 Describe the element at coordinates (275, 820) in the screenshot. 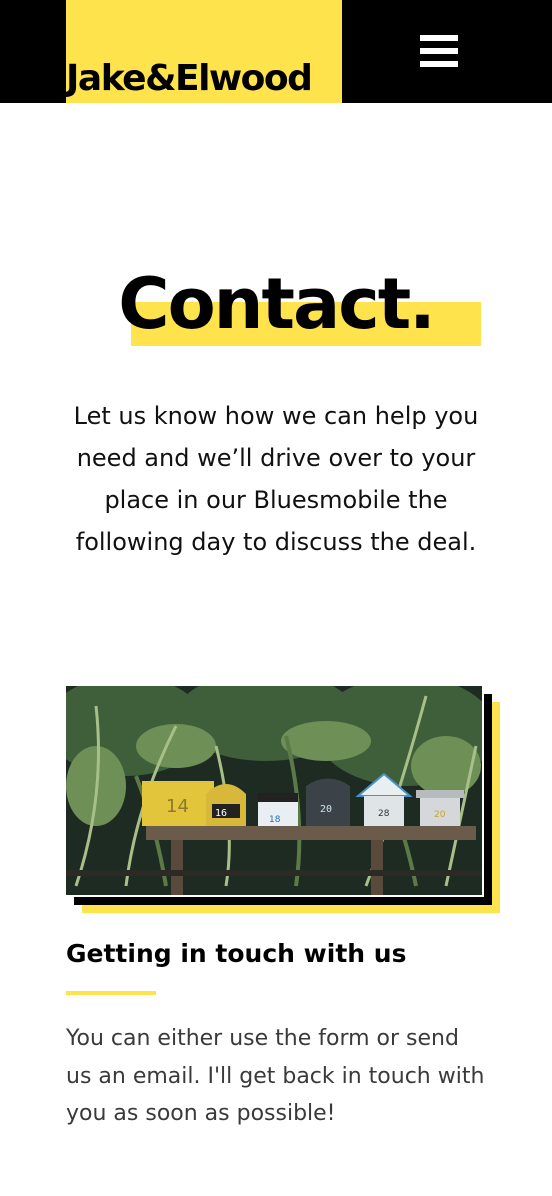

I see `svg-text: 18` at that location.